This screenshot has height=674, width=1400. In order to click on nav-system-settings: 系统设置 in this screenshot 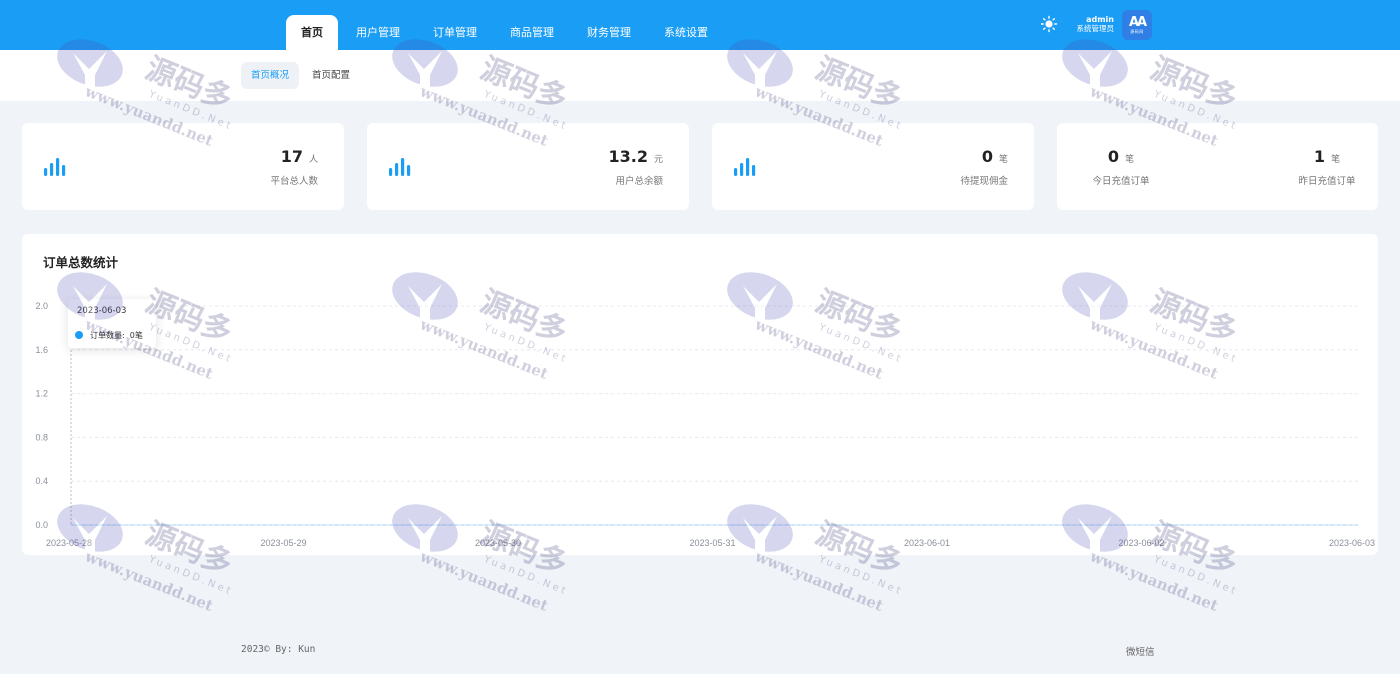, I will do `click(686, 32)`.